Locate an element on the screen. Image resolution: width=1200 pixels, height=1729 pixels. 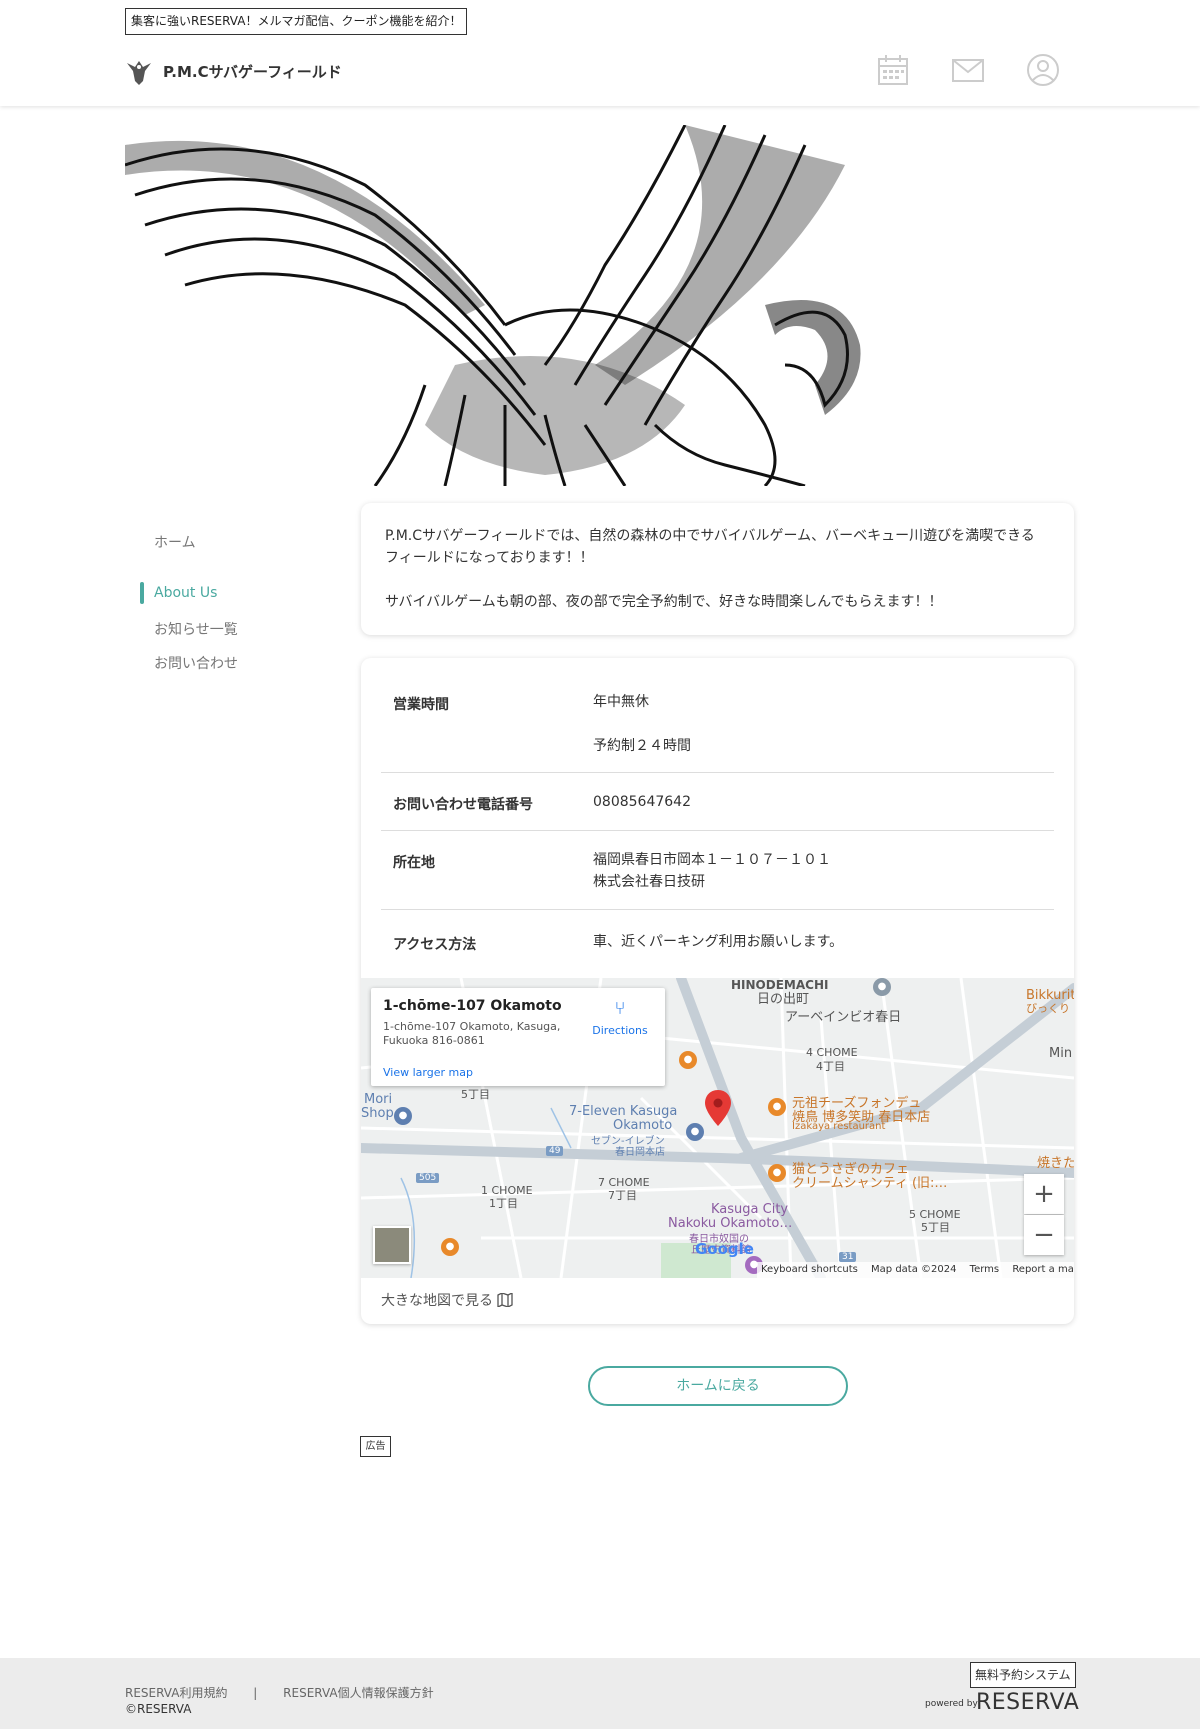
map-data-text: Map data ©2024 is located at coordinates (914, 1269).